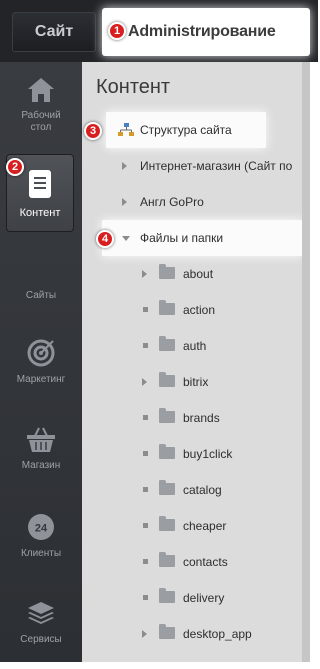 The height and width of the screenshot is (669, 320). I want to click on tree-item-files-folders: Файлы и папки, so click(192, 238).